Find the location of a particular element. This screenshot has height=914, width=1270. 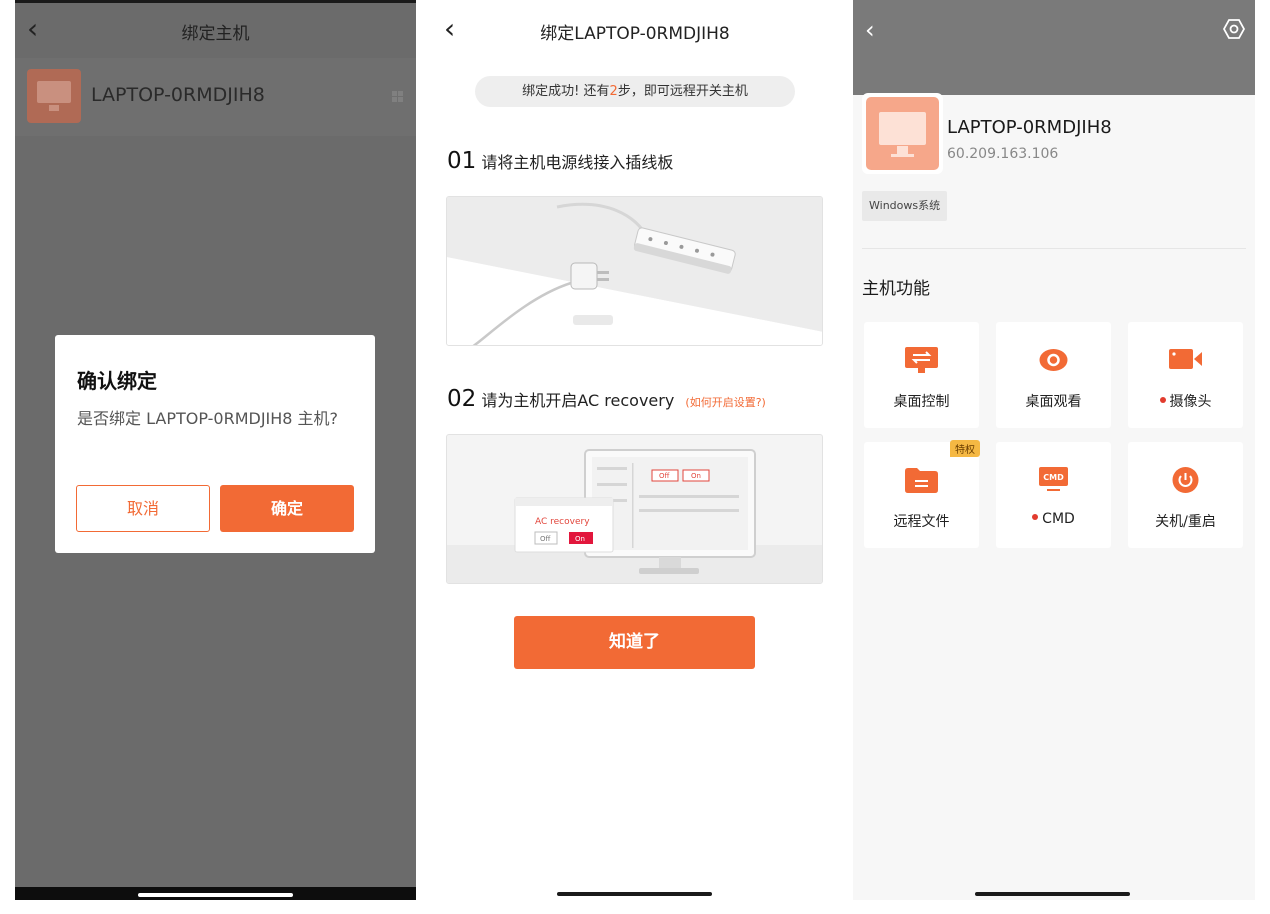

feature-label-text: 远程文件 is located at coordinates (921, 522).